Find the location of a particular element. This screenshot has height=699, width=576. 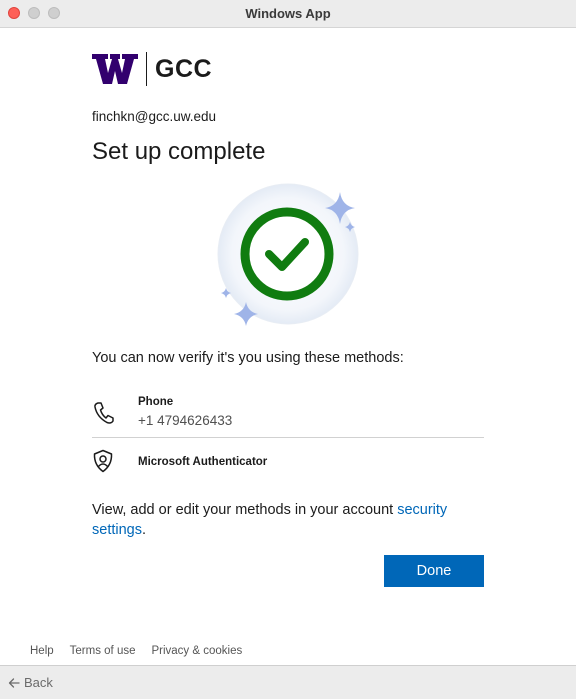

phone-icon is located at coordinates (104, 413).